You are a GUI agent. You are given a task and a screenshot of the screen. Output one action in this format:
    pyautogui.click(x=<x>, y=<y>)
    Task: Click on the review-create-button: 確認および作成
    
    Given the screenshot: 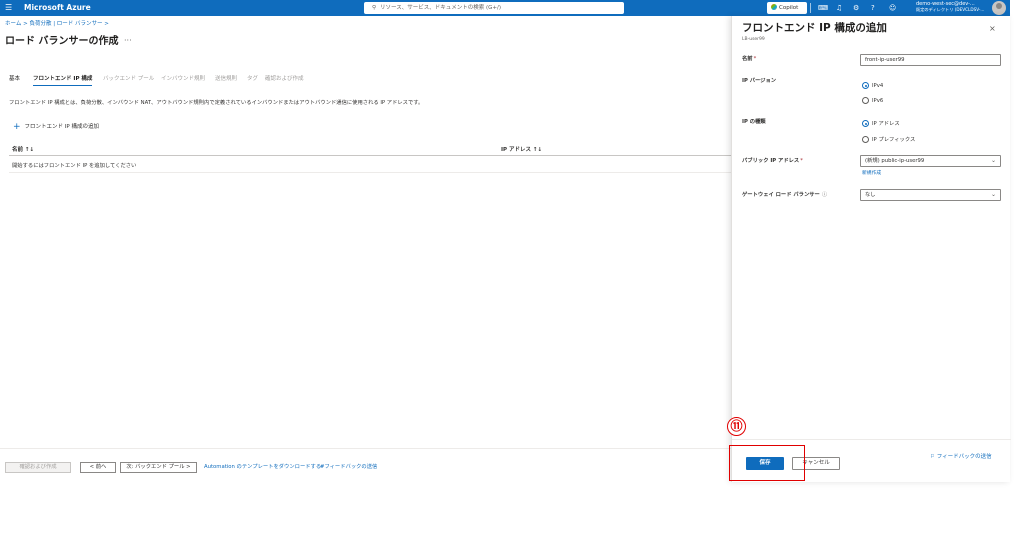 What is the action you would take?
    pyautogui.click(x=38, y=467)
    